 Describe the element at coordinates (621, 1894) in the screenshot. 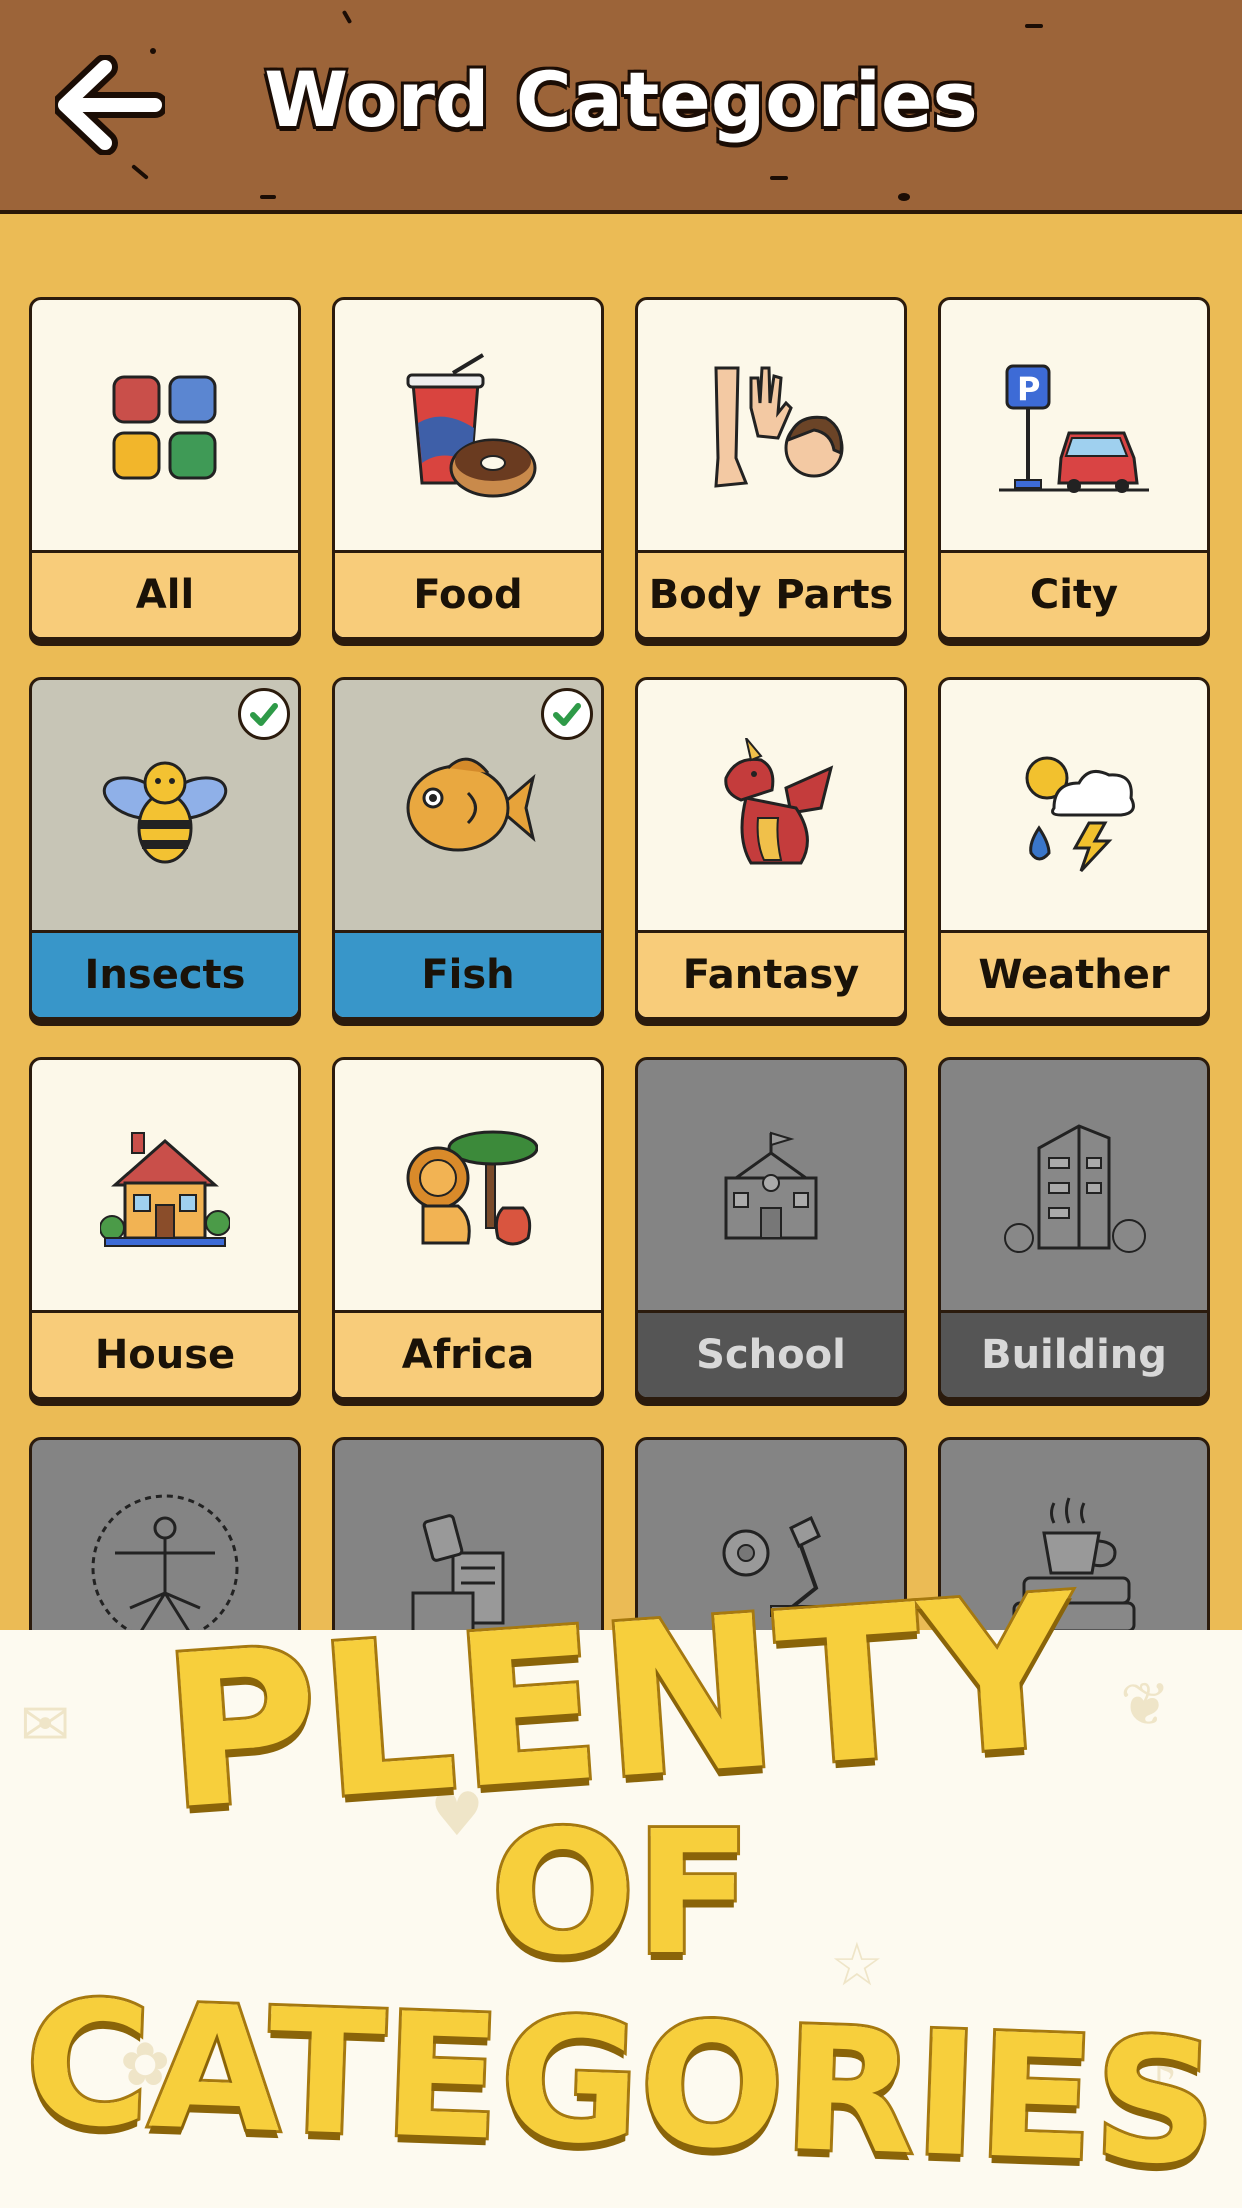

I see `promo-line-of: OF` at that location.